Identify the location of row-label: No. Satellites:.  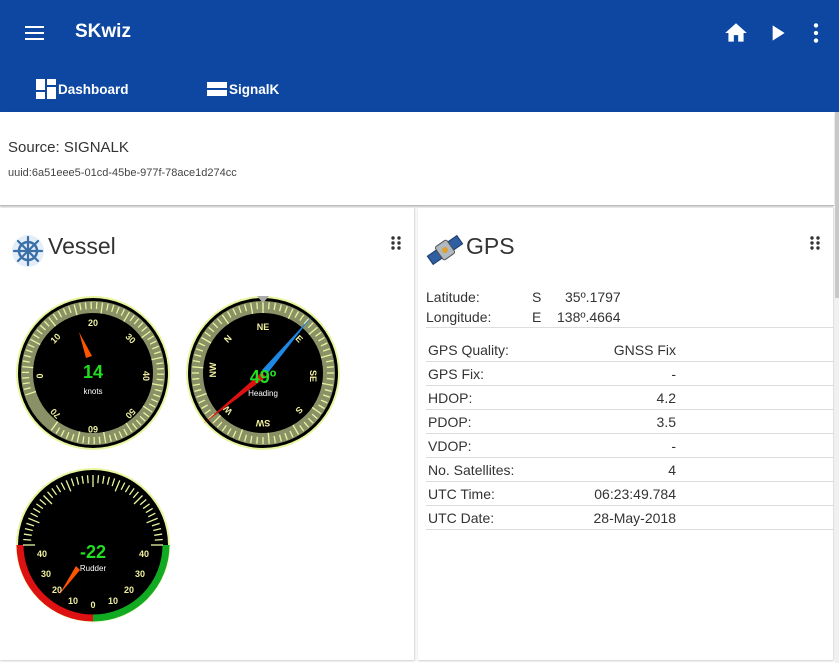
(471, 470).